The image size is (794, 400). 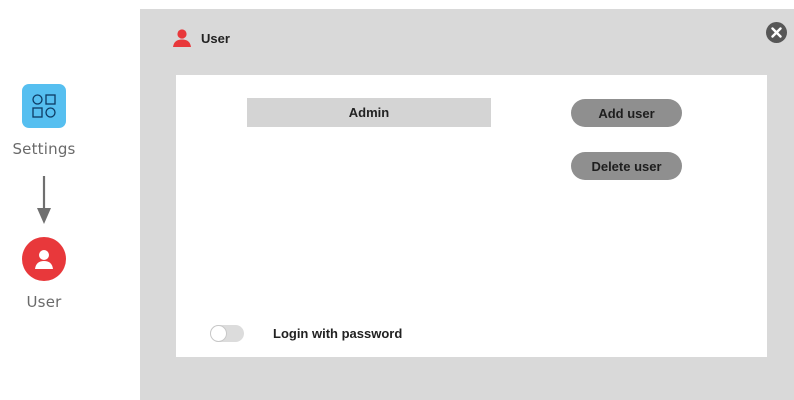 I want to click on login-with-password-label: Login with password, so click(x=338, y=333).